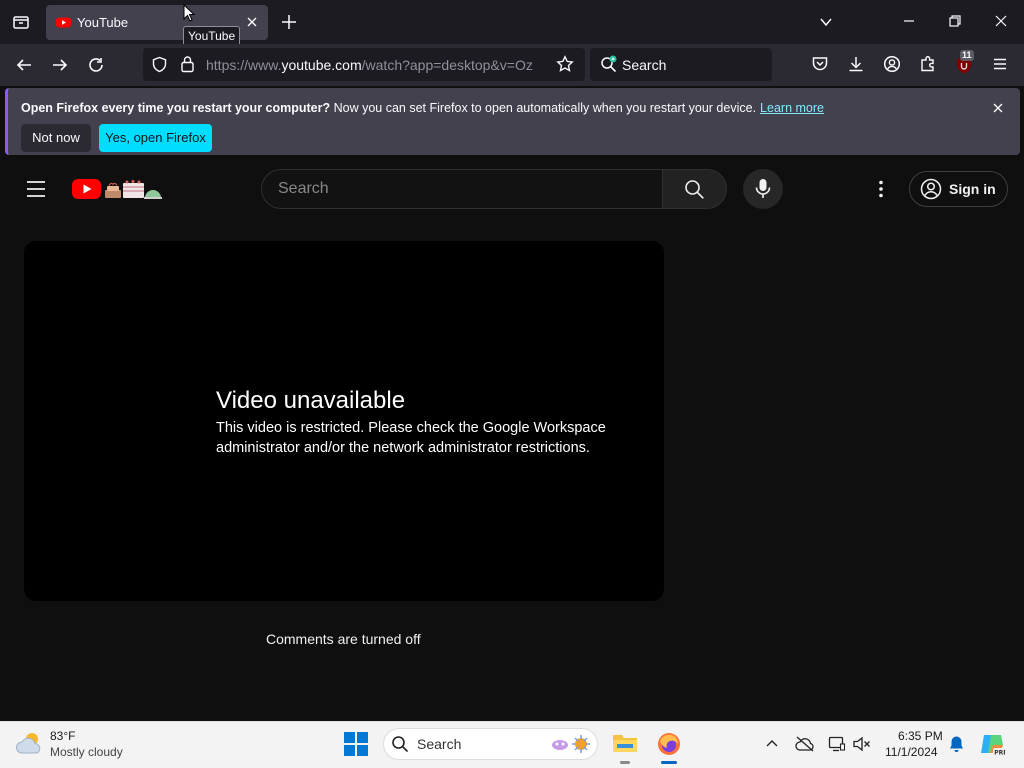 Image resolution: width=1024 pixels, height=768 pixels. Describe the element at coordinates (400, 744) in the screenshot. I see `taskbar-search-icon` at that location.